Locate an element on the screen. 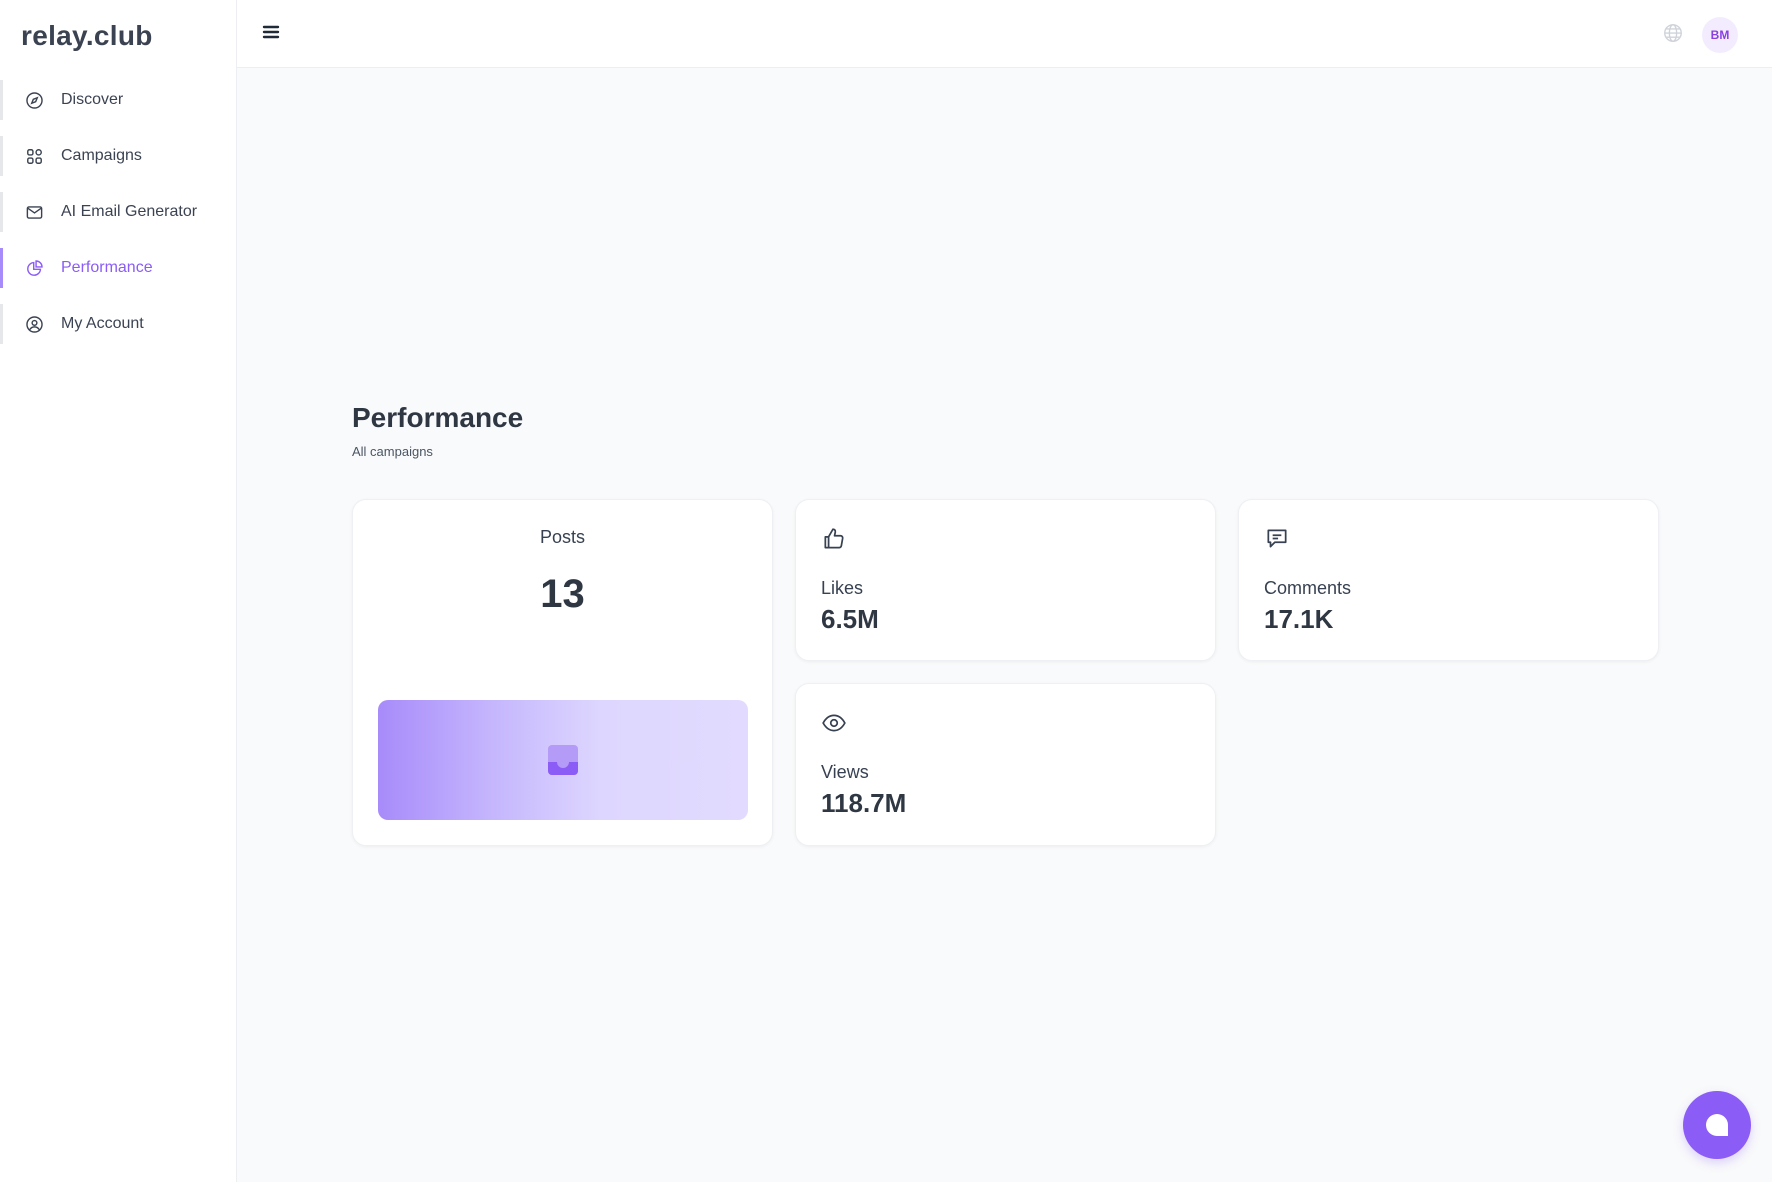 This screenshot has width=1772, height=1182. views-label: Views is located at coordinates (845, 772).